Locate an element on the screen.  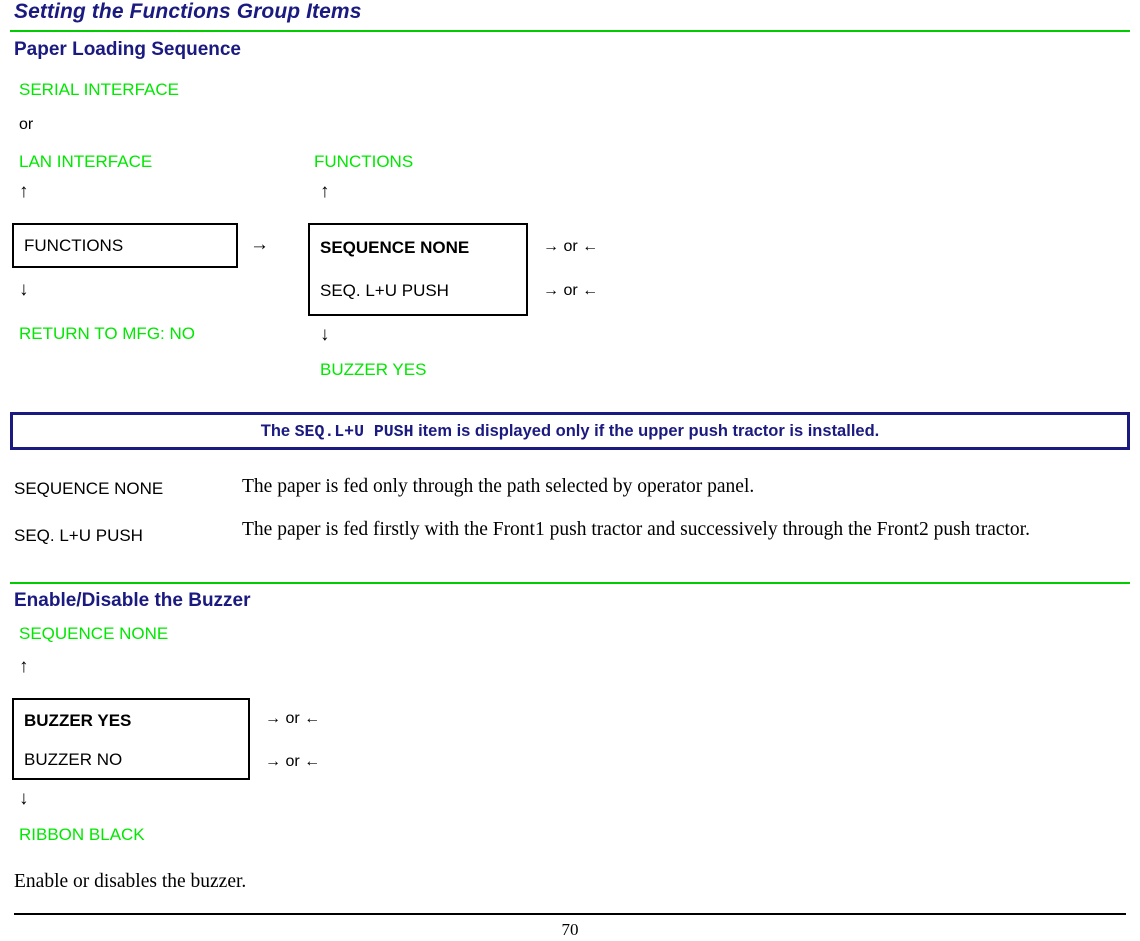
up-arrow-icon-left: ↑ is located at coordinates (24, 191).